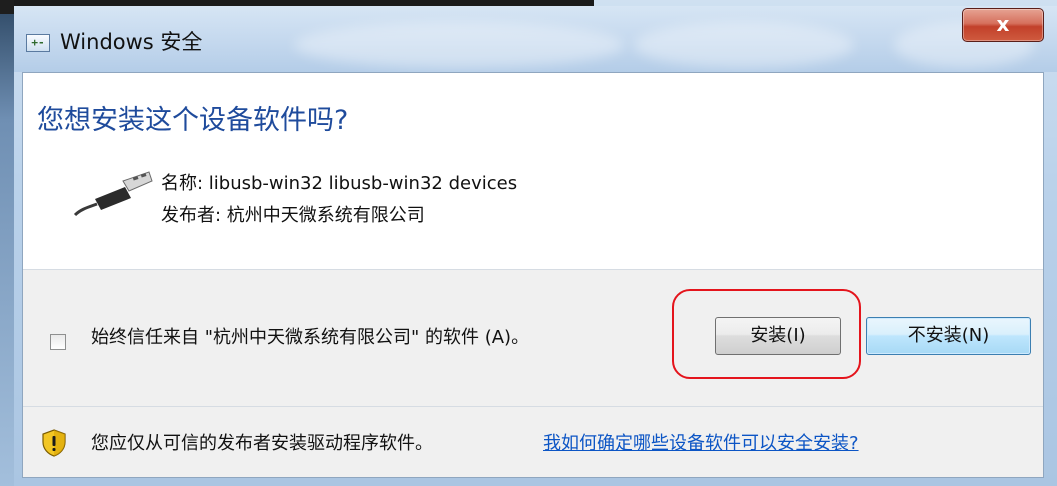 The width and height of the screenshot is (1057, 486). What do you see at coordinates (701, 442) in the screenshot?
I see `safe-install-help-link: 我如何确定哪些设备软件可以安全安装?` at bounding box center [701, 442].